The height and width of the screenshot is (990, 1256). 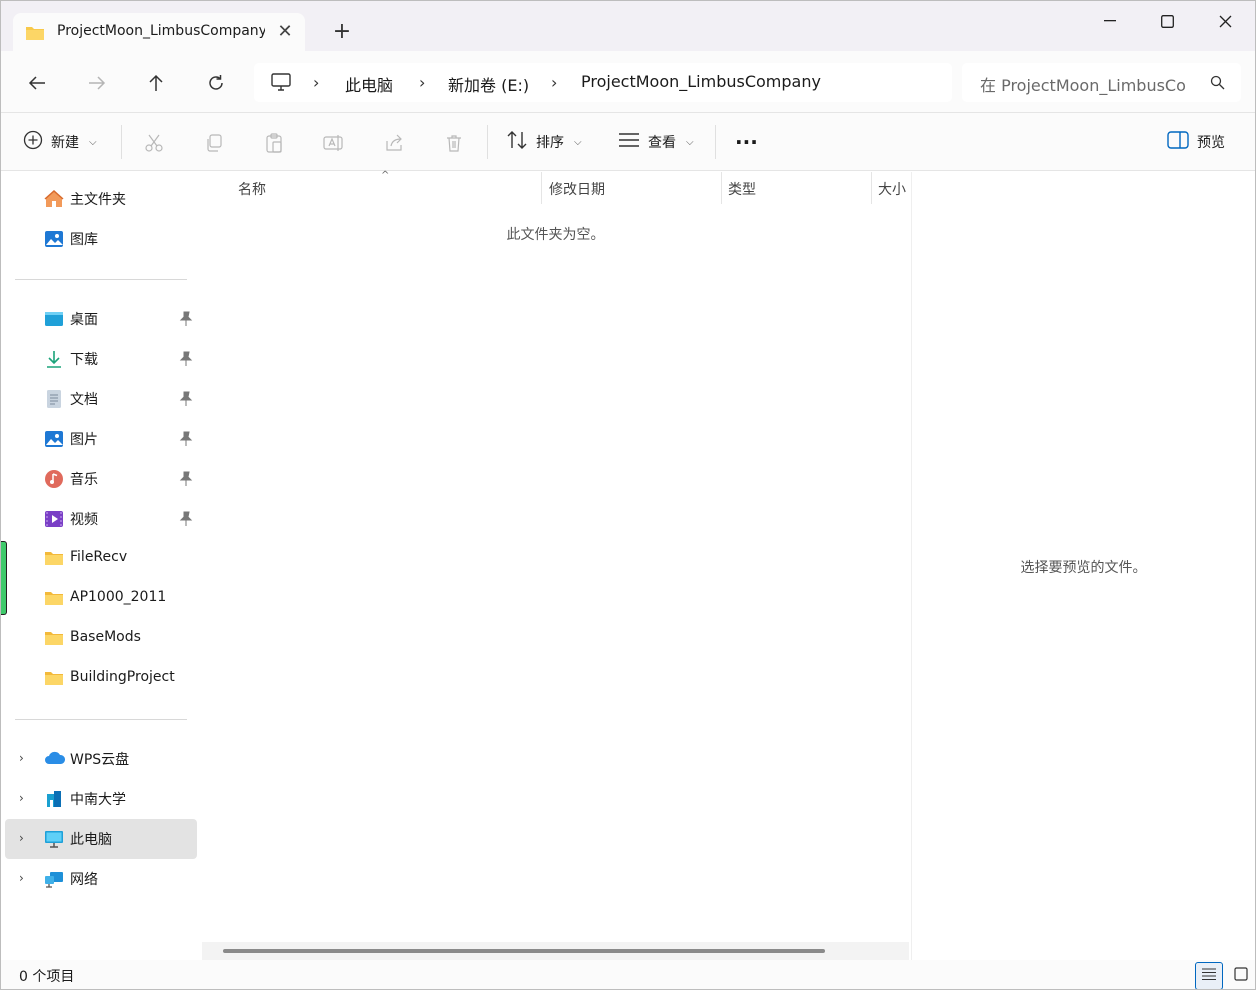 I want to click on sidebar-item-videos: 视频, so click(x=101, y=519).